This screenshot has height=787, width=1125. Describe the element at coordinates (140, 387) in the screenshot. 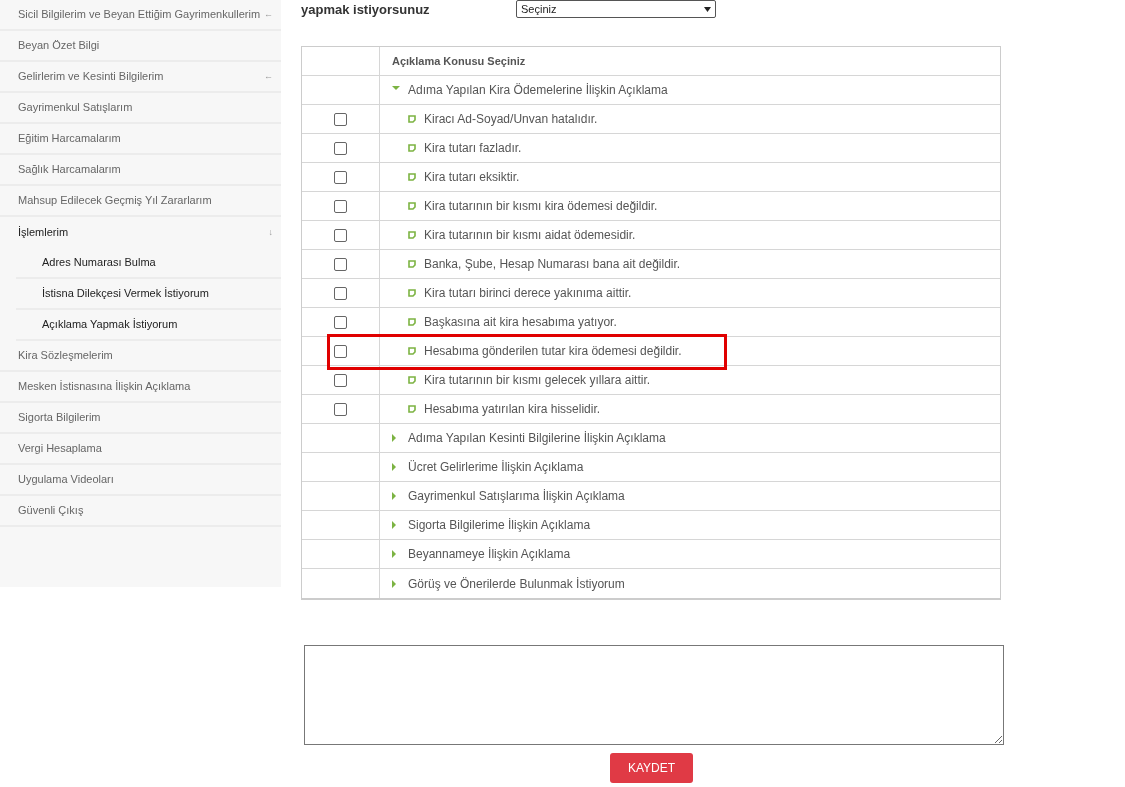

I see `sidebar-item: Mesken İstisnasına İlişkin Açıklama` at that location.